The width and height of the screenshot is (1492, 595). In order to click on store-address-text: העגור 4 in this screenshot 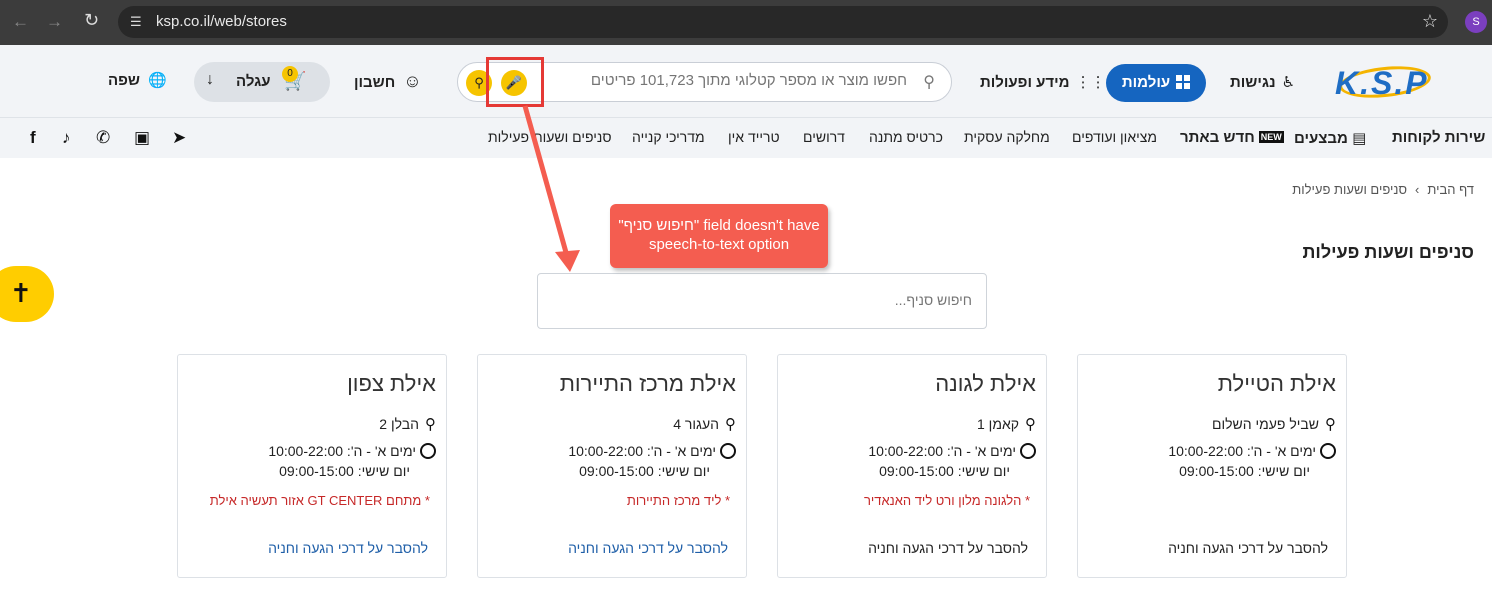, I will do `click(696, 424)`.